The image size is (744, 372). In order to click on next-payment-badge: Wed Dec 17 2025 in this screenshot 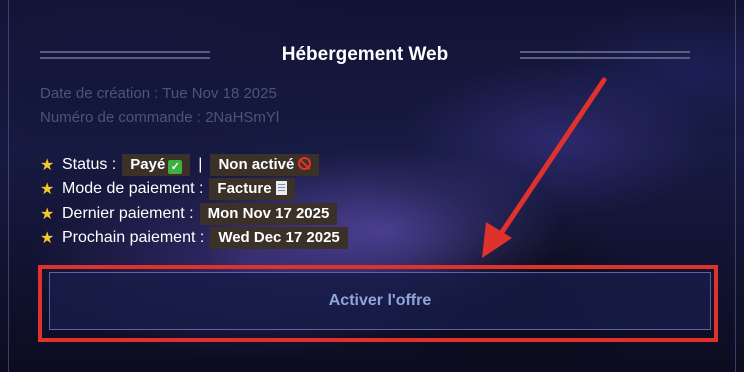, I will do `click(279, 238)`.